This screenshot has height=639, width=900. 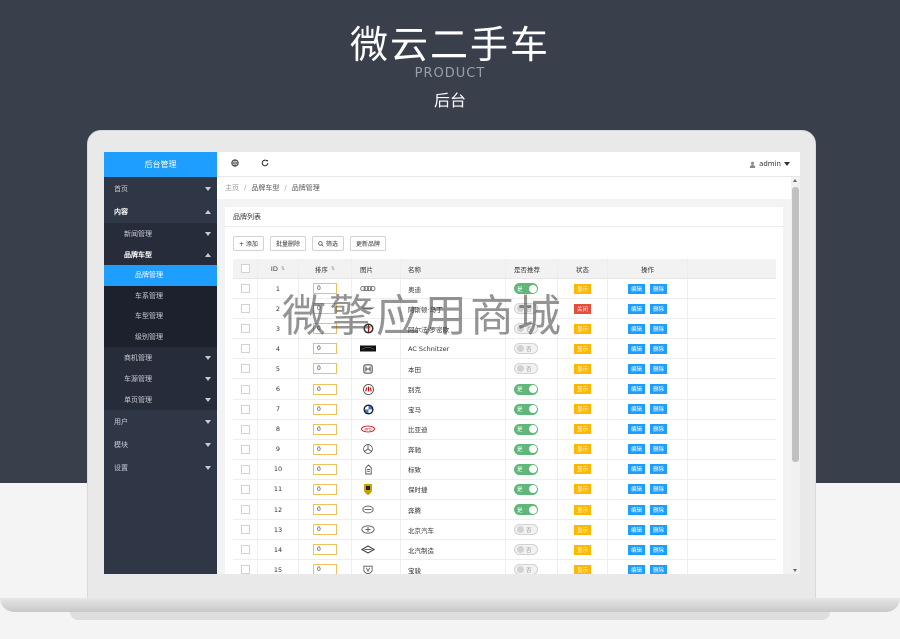 I want to click on add-button: + 添加, so click(x=248, y=243).